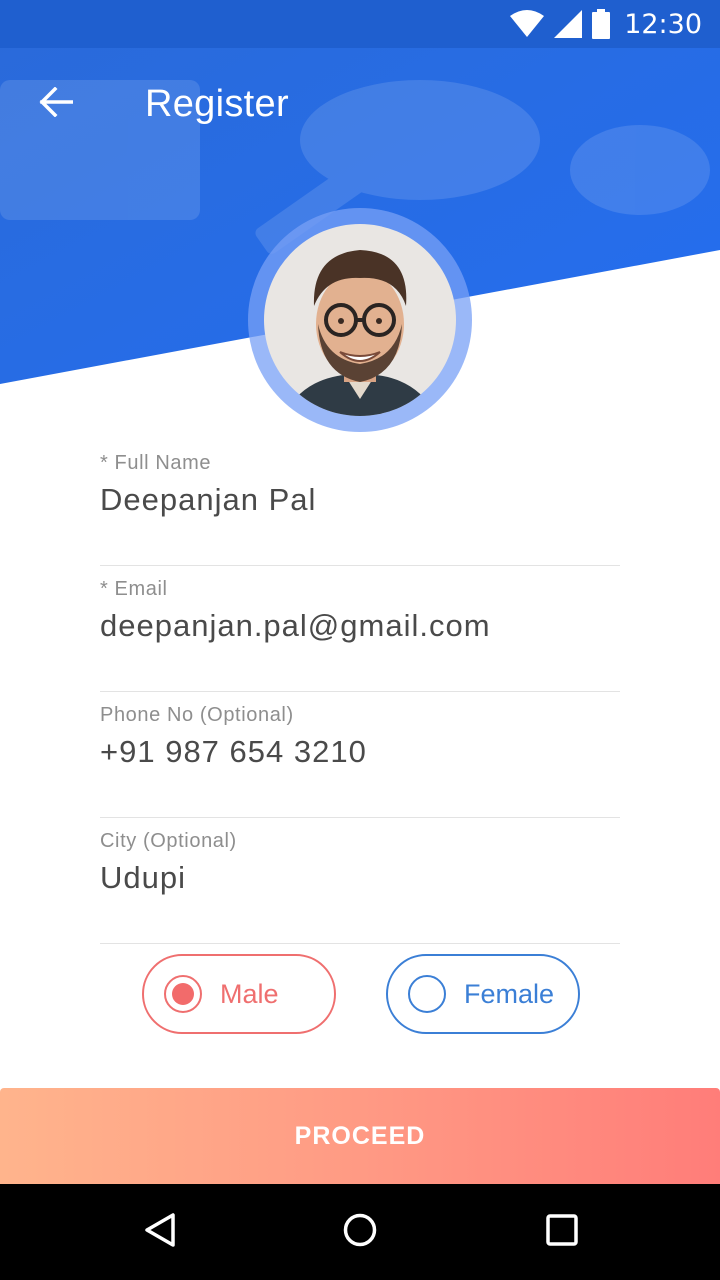 The image size is (720, 1280). Describe the element at coordinates (663, 24) in the screenshot. I see `status-time: 12:30` at that location.